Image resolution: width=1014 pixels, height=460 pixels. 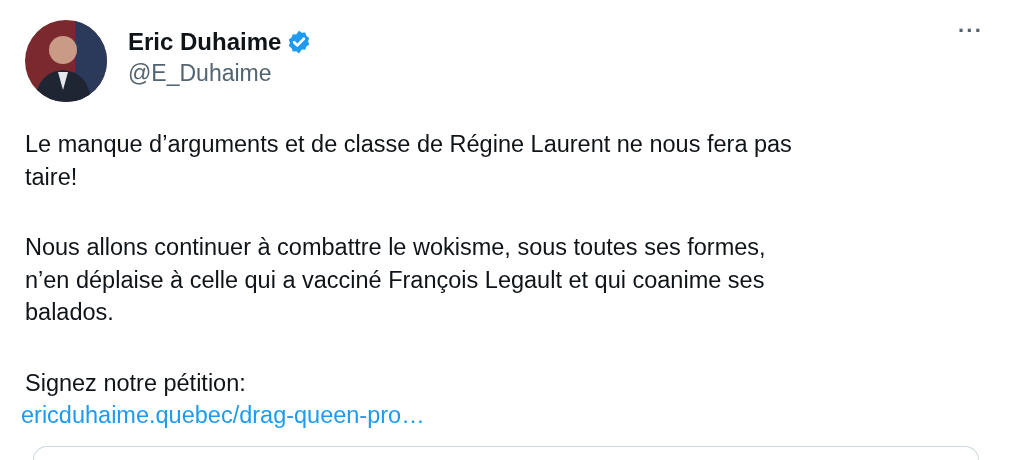 I want to click on tweet-paragraph: Nous allons continuer à combattre le wokisme, sous toutes ses formes, n’en déplaise à celle qui a vacciné François Legault et qui coanime ses balados., so click(x=396, y=280).